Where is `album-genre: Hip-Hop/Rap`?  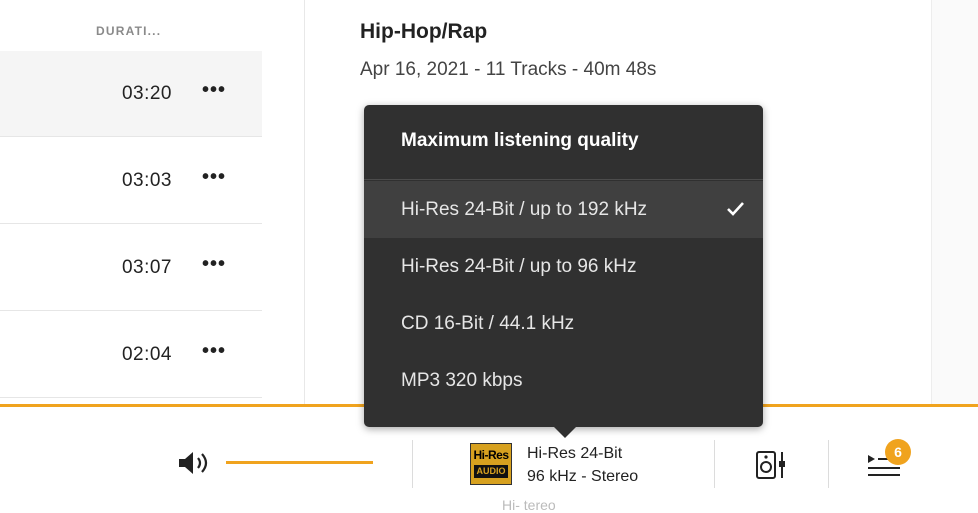 album-genre: Hip-Hop/Rap is located at coordinates (423, 32).